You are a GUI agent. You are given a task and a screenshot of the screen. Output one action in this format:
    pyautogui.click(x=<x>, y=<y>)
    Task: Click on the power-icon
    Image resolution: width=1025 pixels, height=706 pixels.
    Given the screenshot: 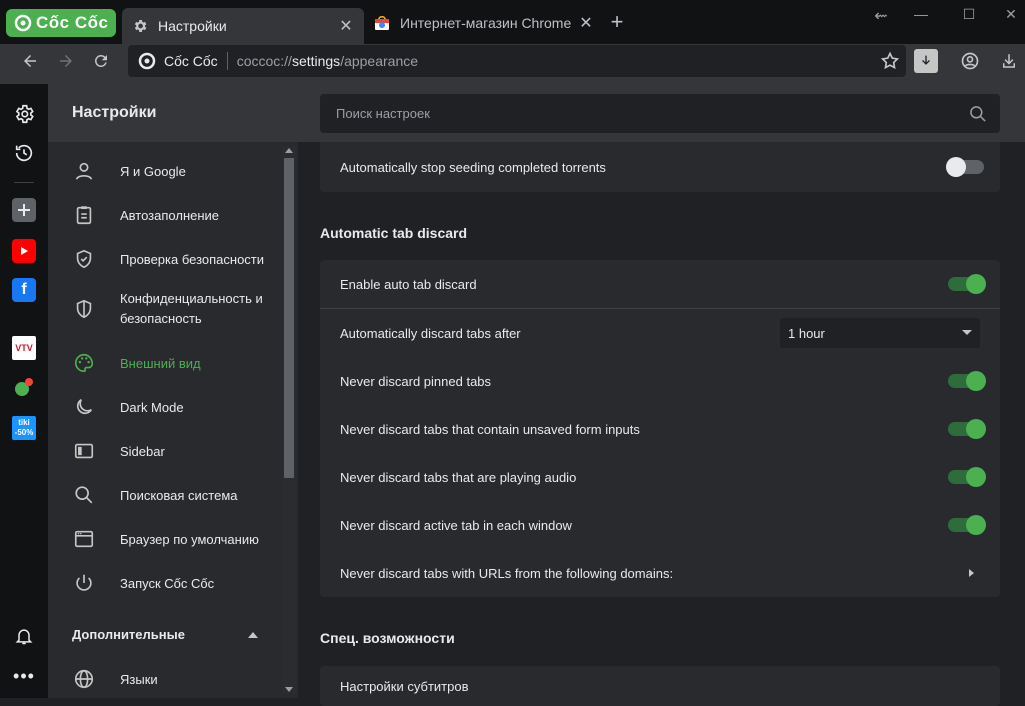 What is the action you would take?
    pyautogui.click(x=84, y=583)
    